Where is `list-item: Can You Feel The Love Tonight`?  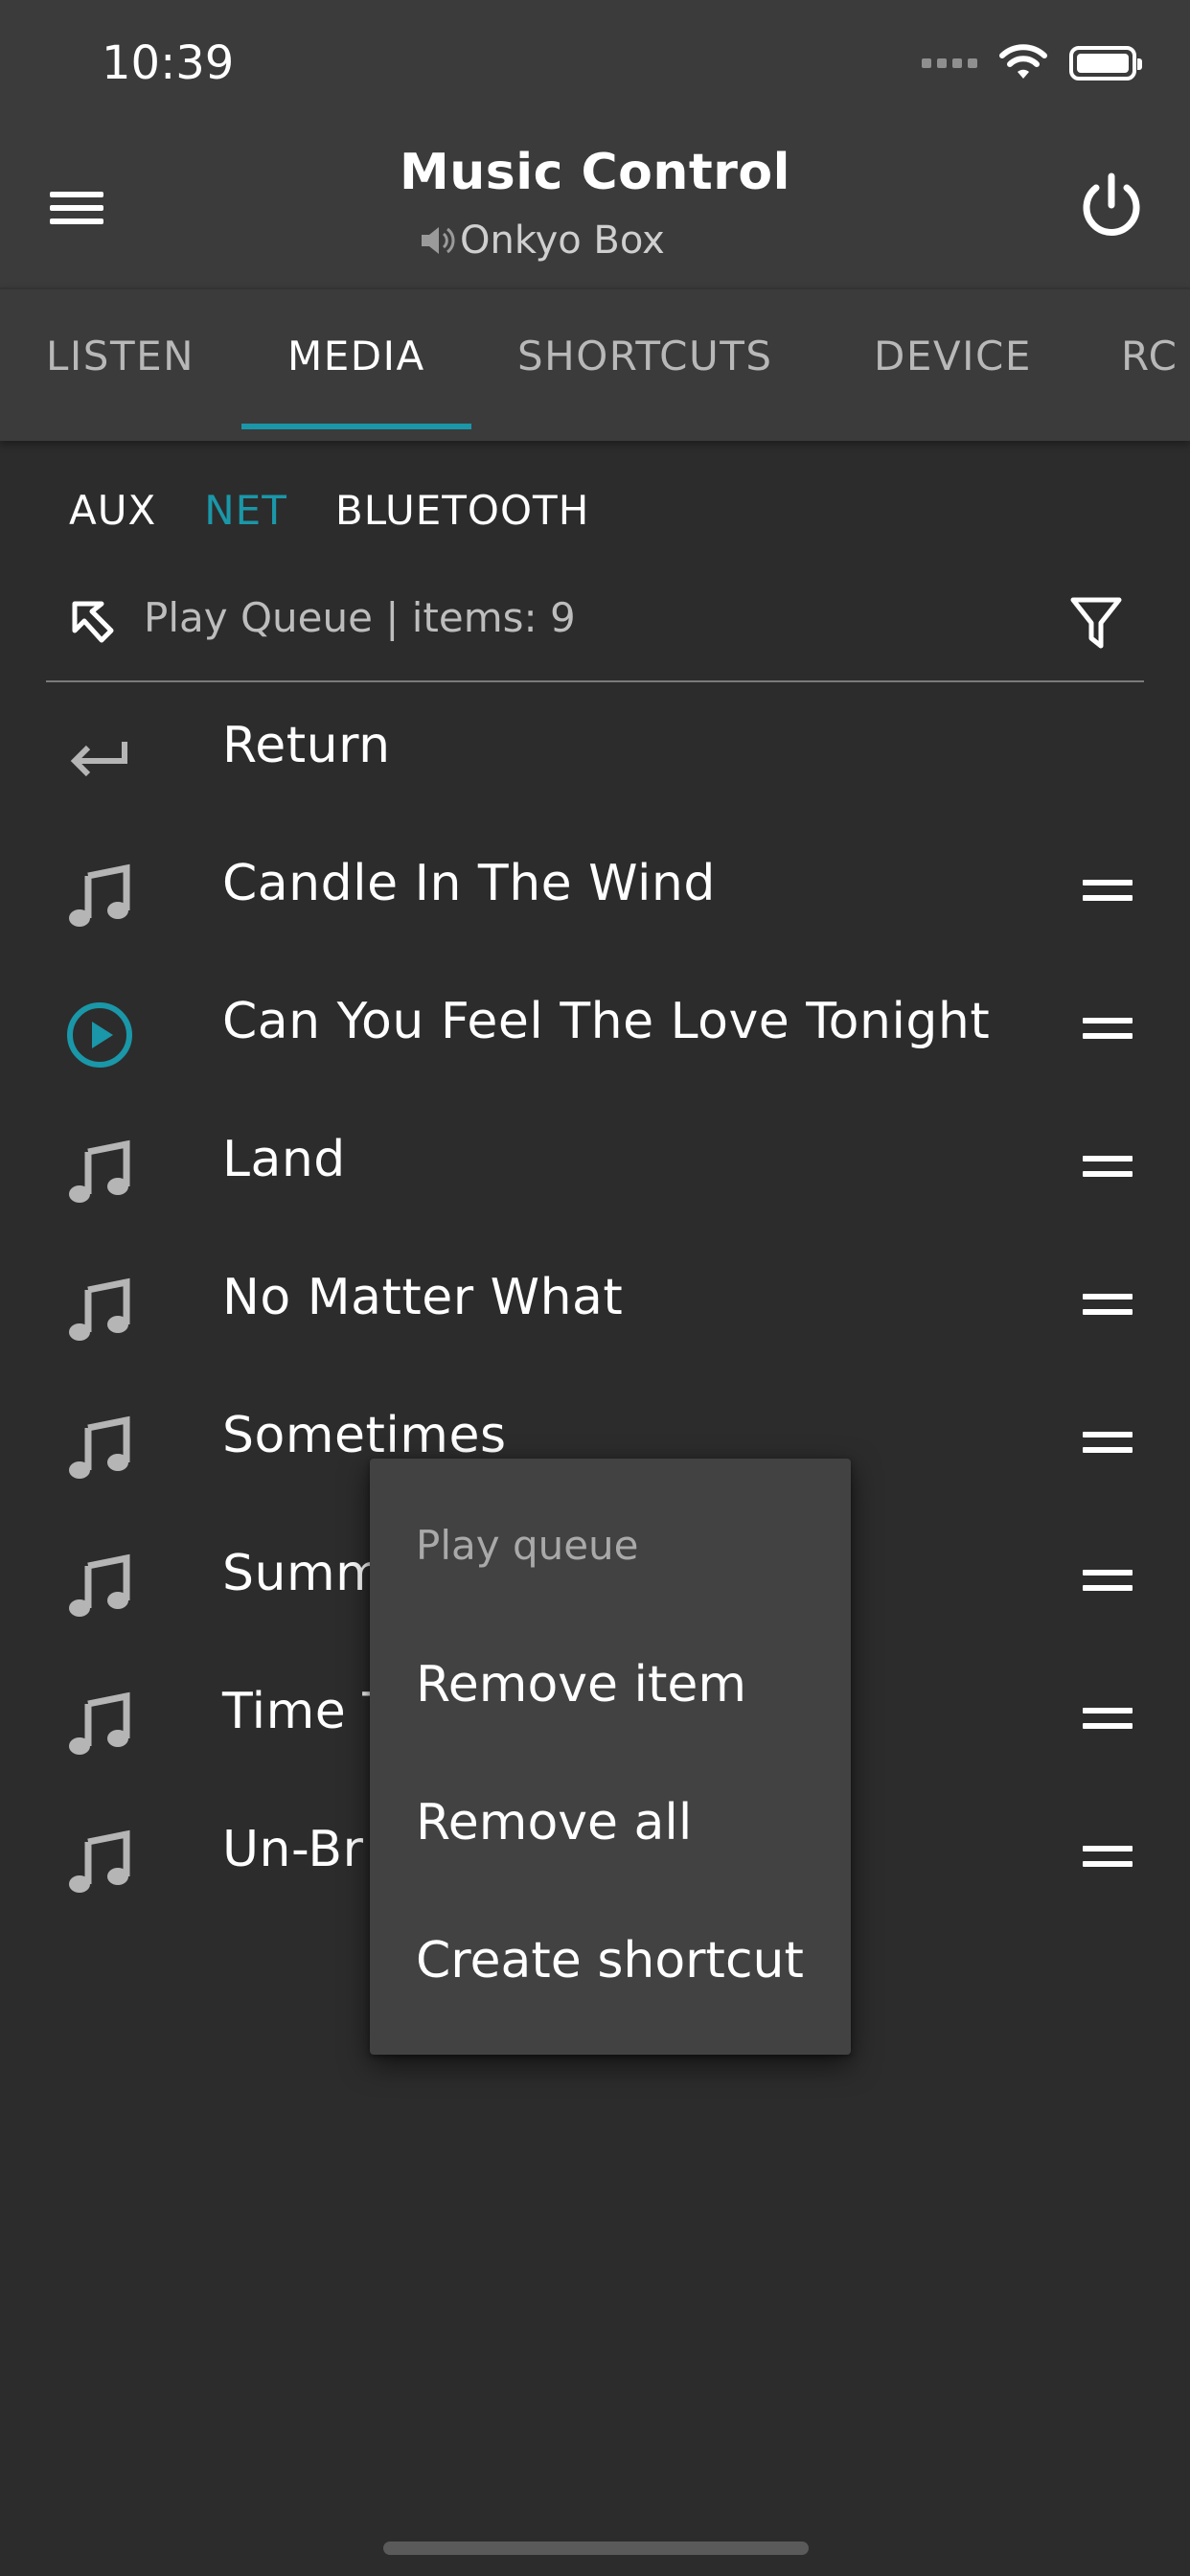 list-item: Can You Feel The Love Tonight is located at coordinates (595, 1029).